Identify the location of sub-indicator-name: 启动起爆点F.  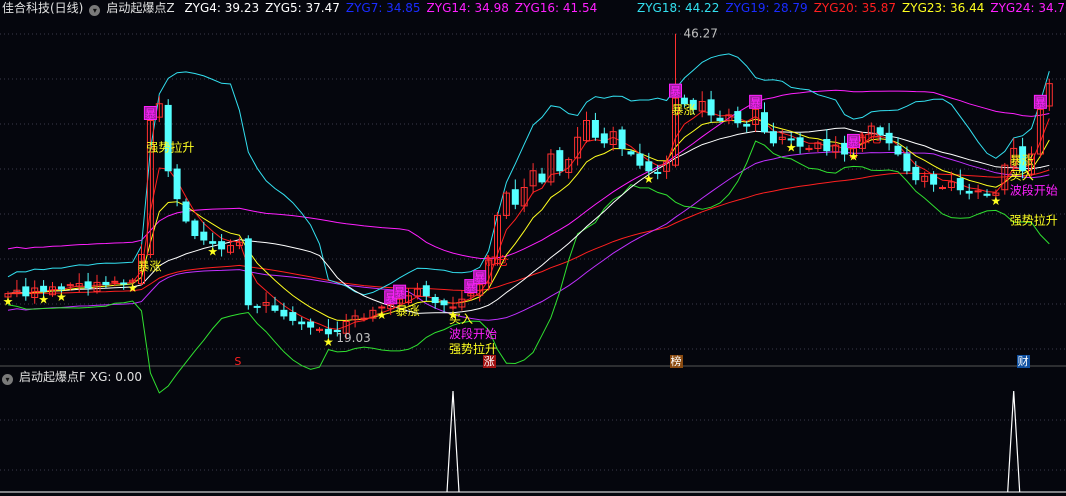
(52, 377).